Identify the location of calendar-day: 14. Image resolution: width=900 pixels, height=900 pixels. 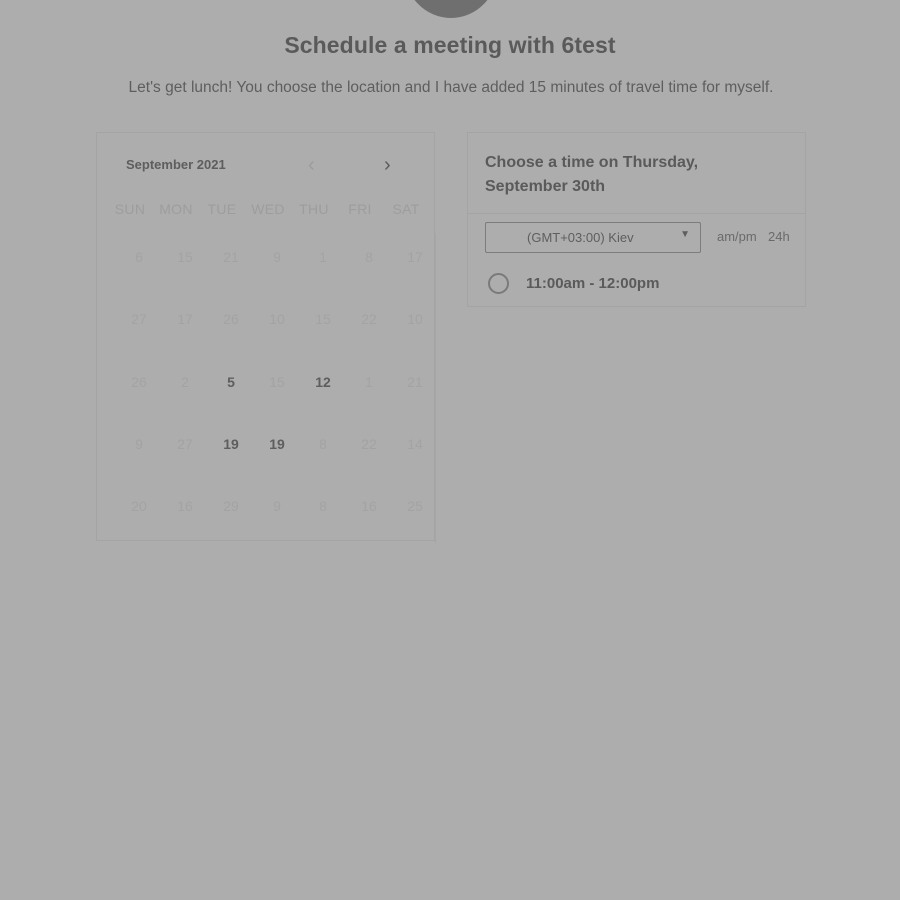
(415, 443).